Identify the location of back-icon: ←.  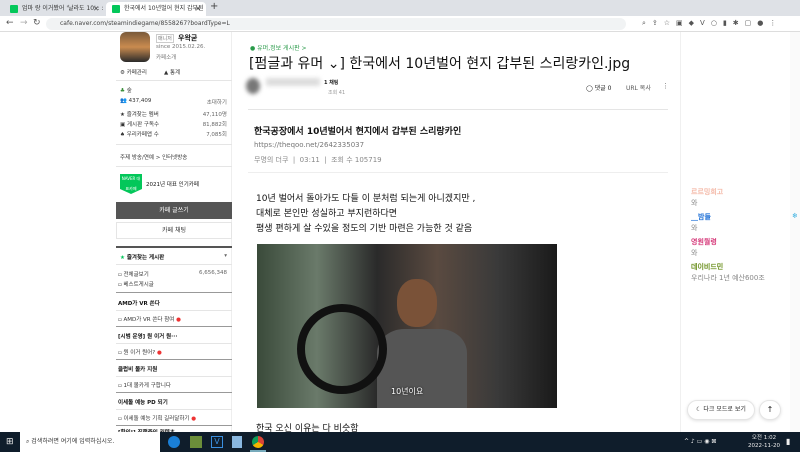
(10, 23).